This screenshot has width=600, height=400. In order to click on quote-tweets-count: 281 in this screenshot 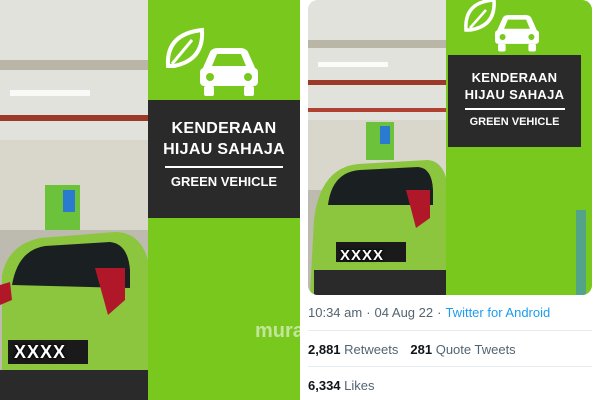, I will do `click(421, 349)`.